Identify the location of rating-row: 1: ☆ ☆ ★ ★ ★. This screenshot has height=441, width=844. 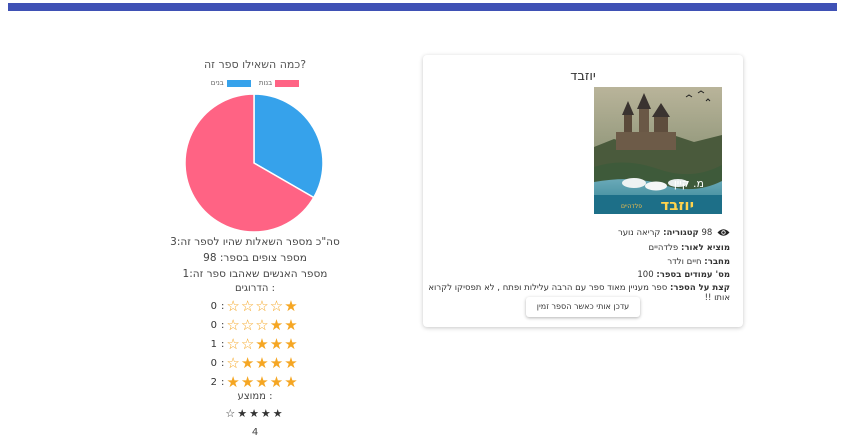
(262, 344).